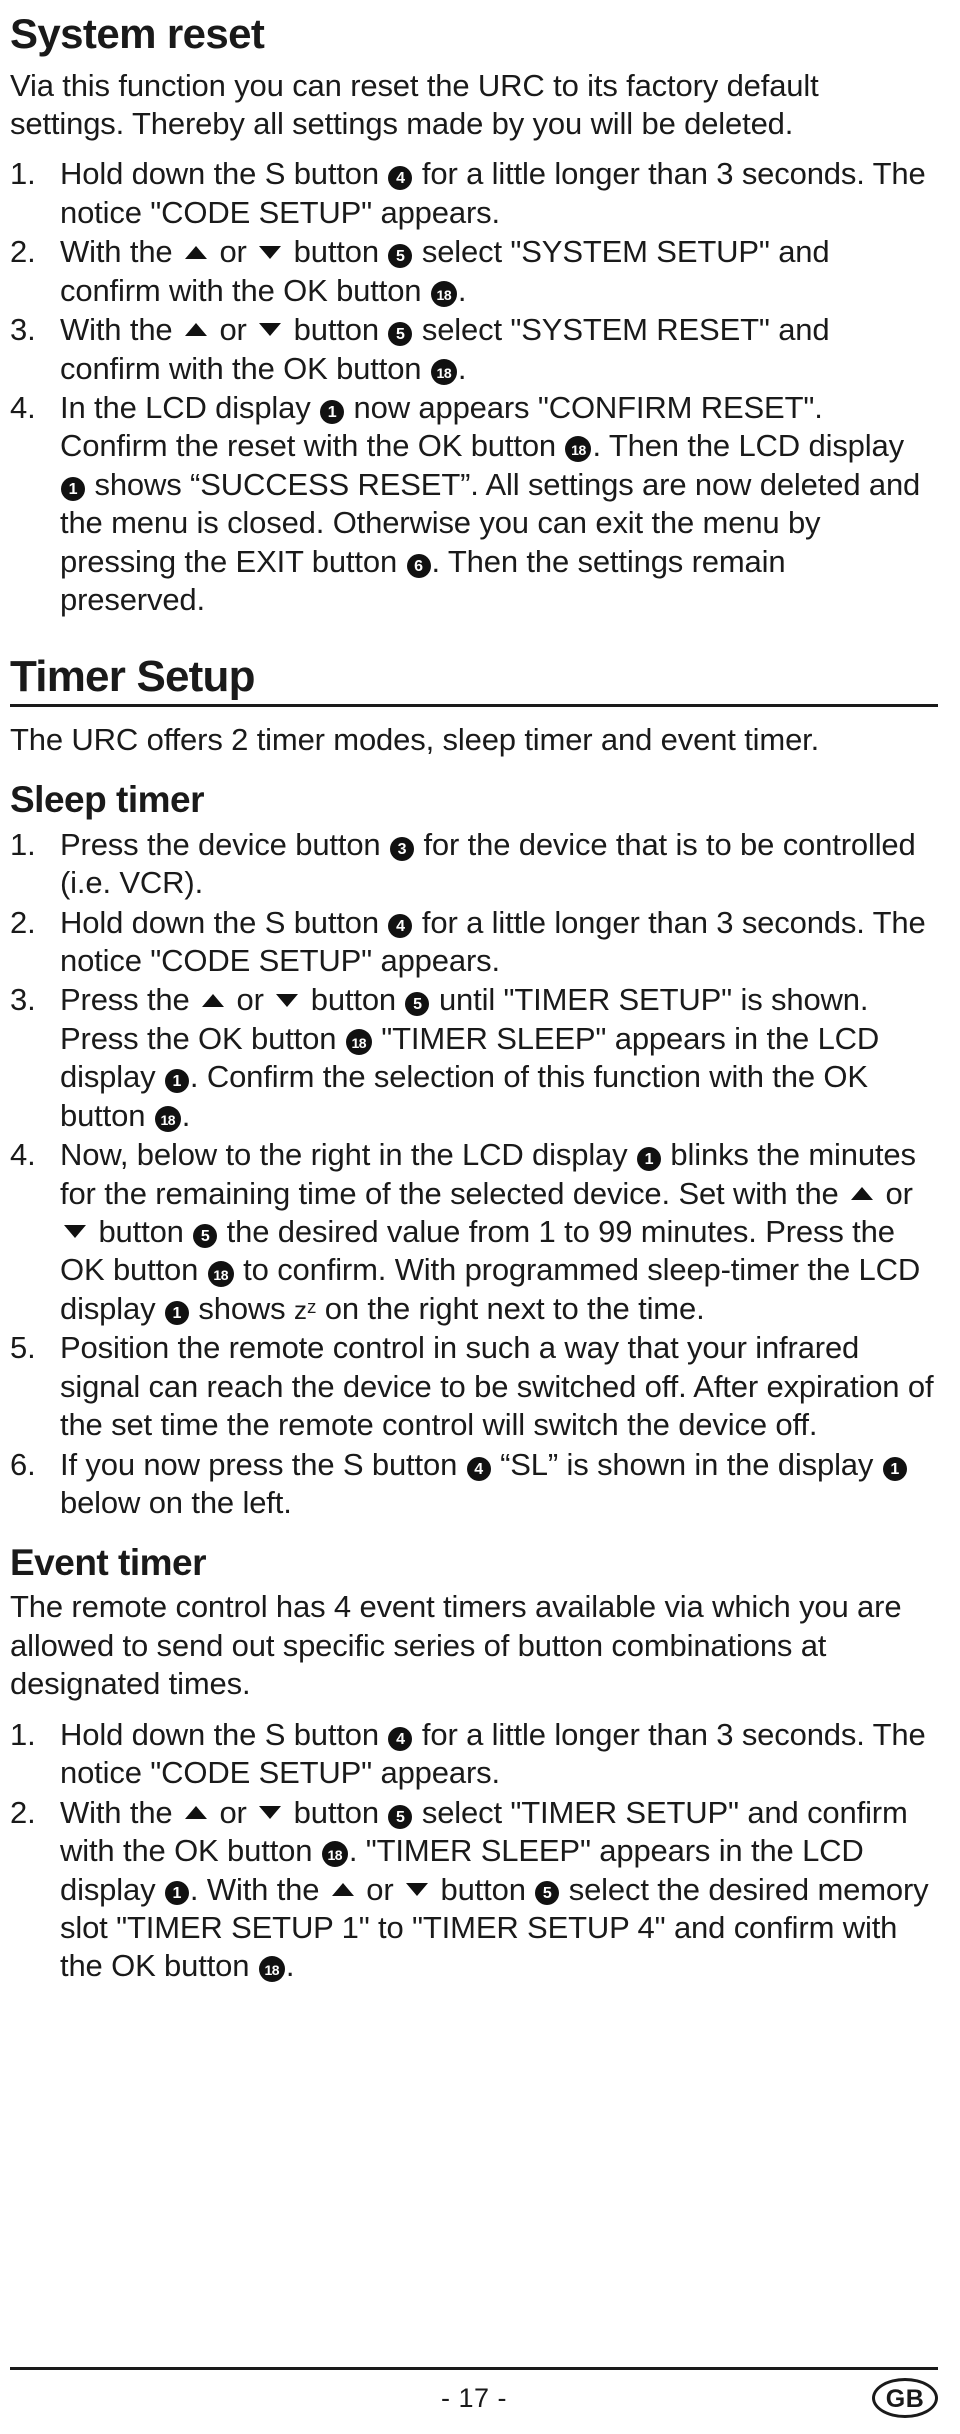 The image size is (960, 2434). I want to click on page-footer: - 17 - GB, so click(474, 2395).